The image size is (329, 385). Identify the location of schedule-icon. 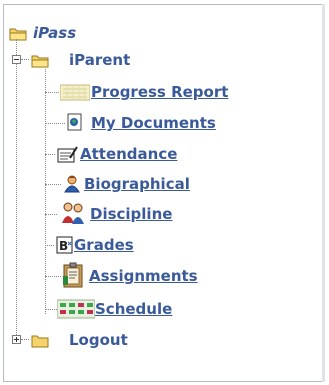
(76, 311).